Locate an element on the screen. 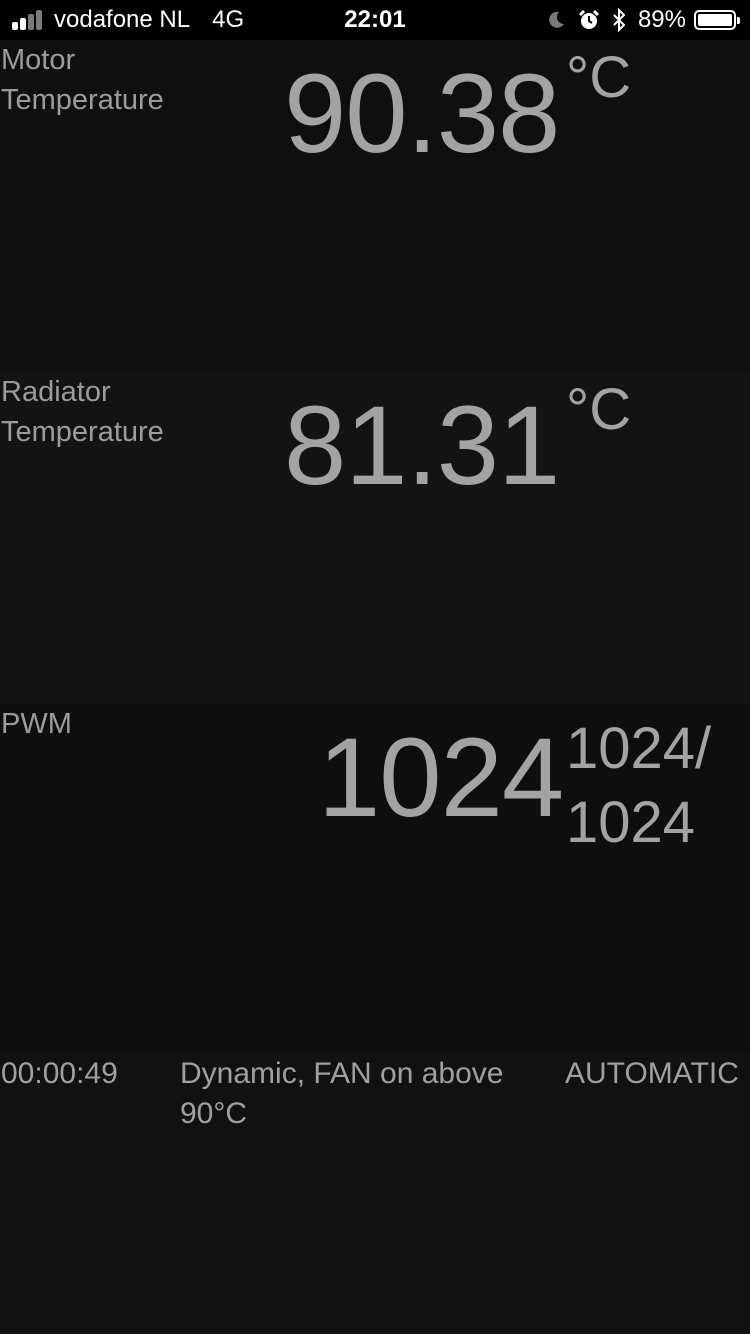 The width and height of the screenshot is (750, 1334). status-bar: vodafone NL 4G 22:01 89% is located at coordinates (375, 20).